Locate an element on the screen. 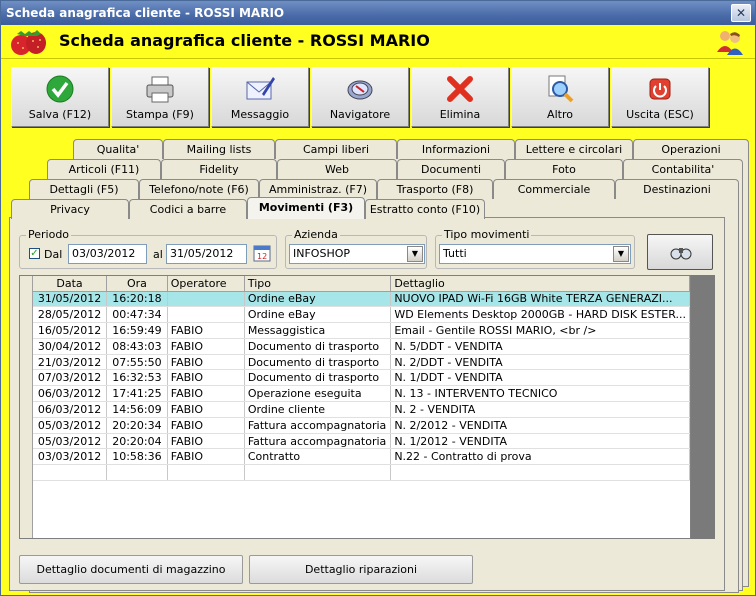  save-button: Salva (F12) is located at coordinates (60, 97).